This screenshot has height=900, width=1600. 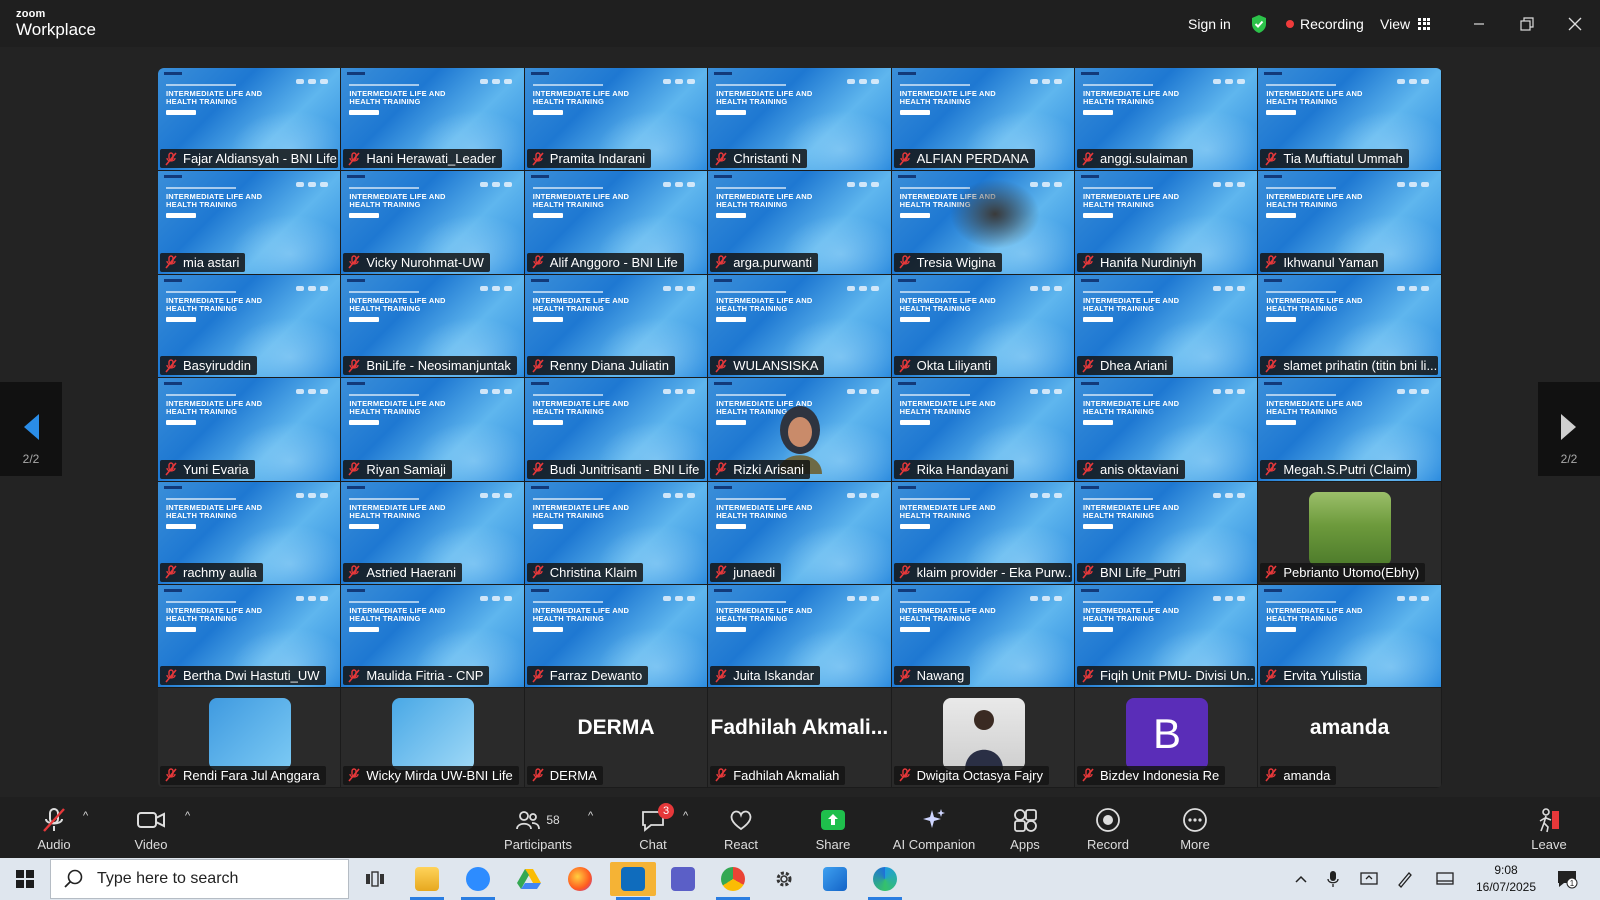 What do you see at coordinates (1506, 879) in the screenshot?
I see `taskbar-clock: 9:08 16/07/2025` at bounding box center [1506, 879].